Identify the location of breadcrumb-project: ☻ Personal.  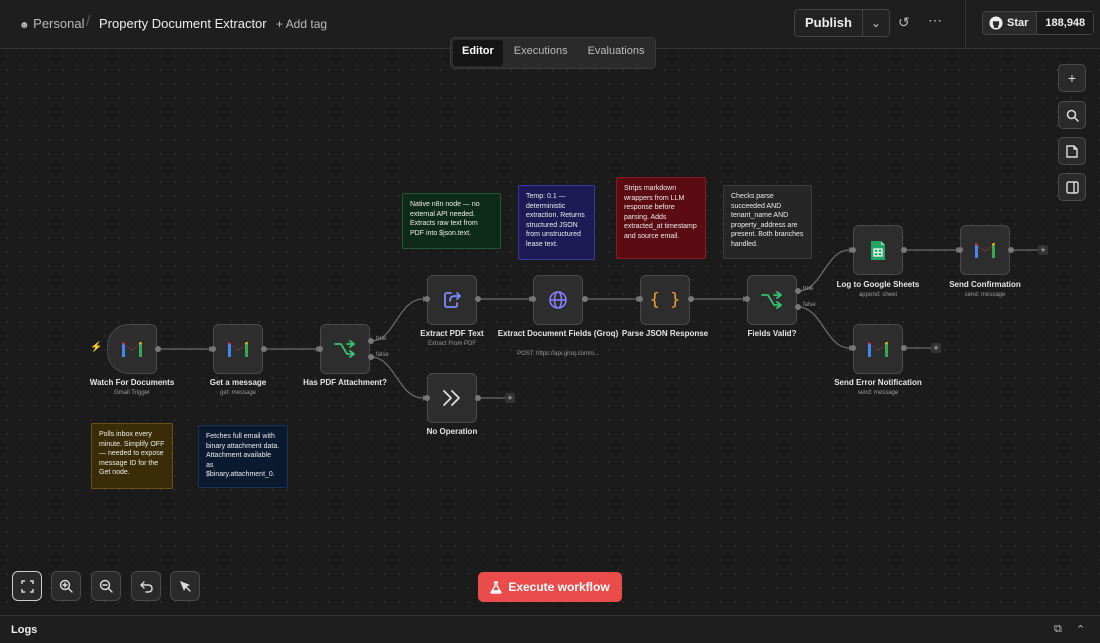
(51, 23).